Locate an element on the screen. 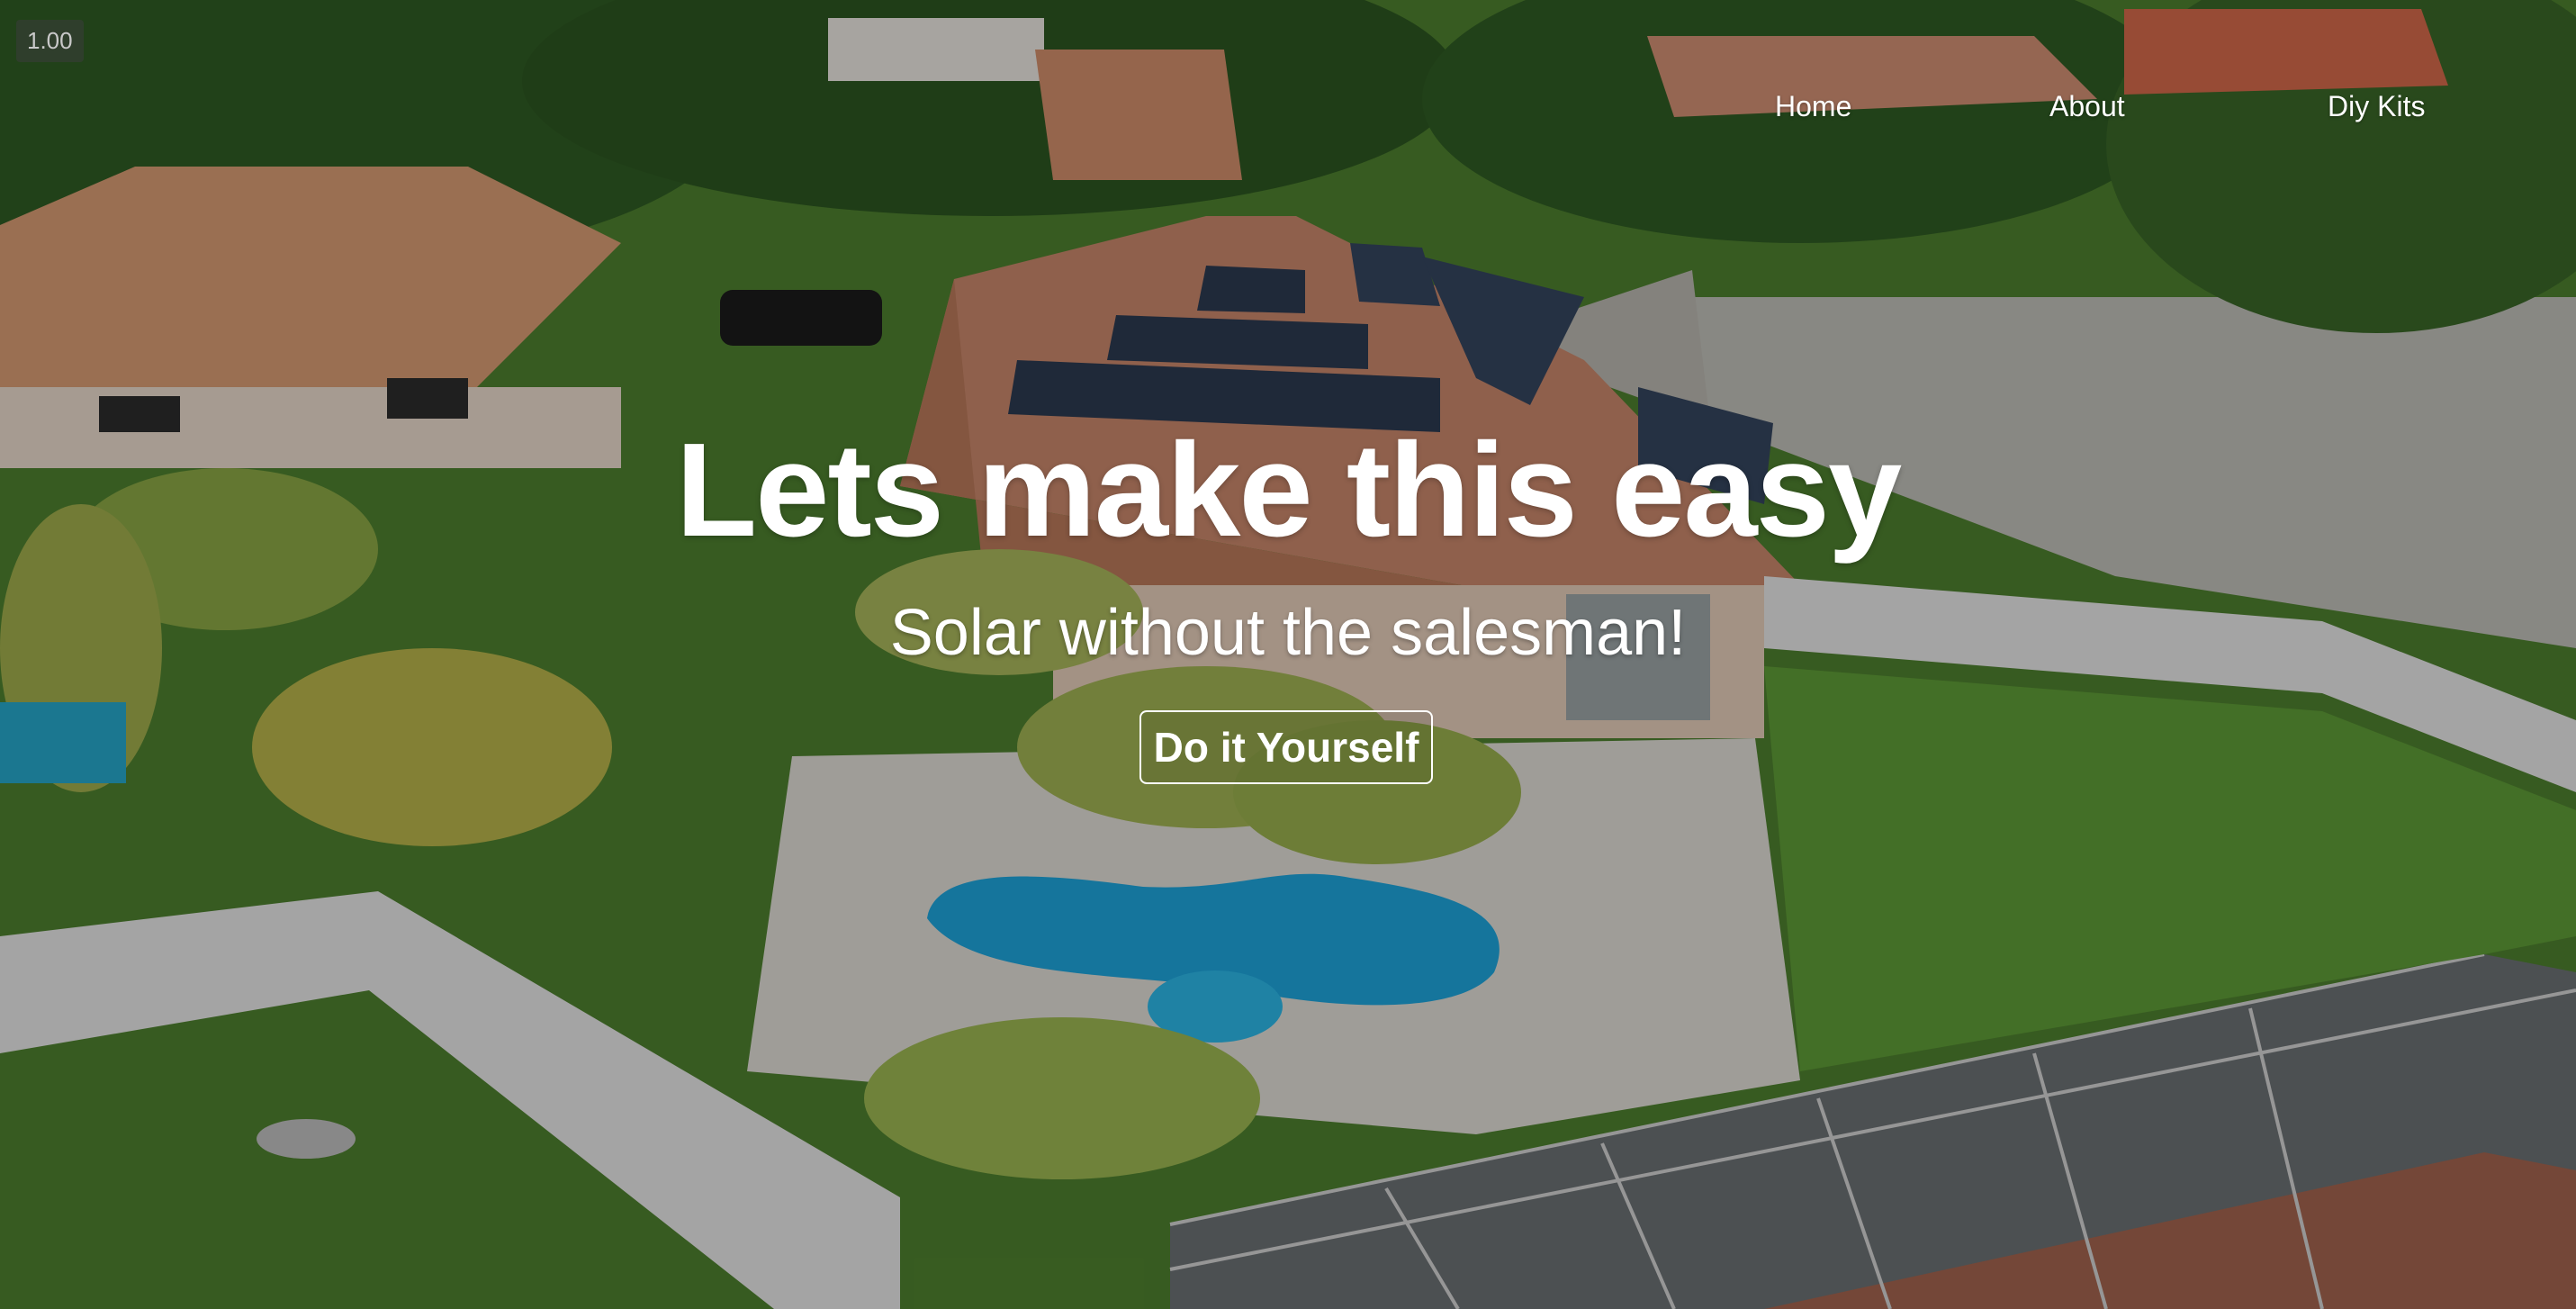 This screenshot has height=1309, width=2576. hero-title: Lets make this easy is located at coordinates (1289, 490).